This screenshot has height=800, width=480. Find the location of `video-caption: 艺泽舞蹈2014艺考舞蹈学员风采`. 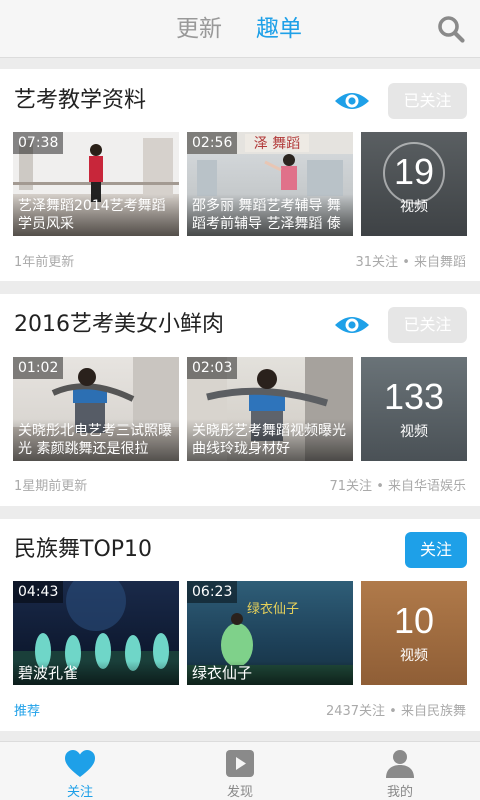

video-caption: 艺泽舞蹈2014艺考舞蹈学员风采 is located at coordinates (96, 215).